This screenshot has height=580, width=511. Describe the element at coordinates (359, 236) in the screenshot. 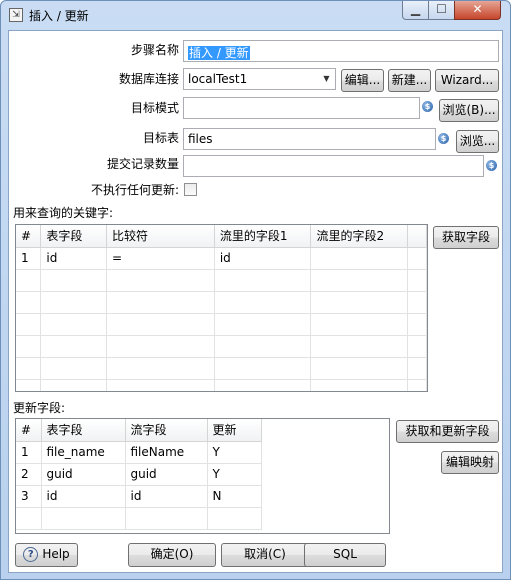

I see `column-header: 流里的字段2` at that location.